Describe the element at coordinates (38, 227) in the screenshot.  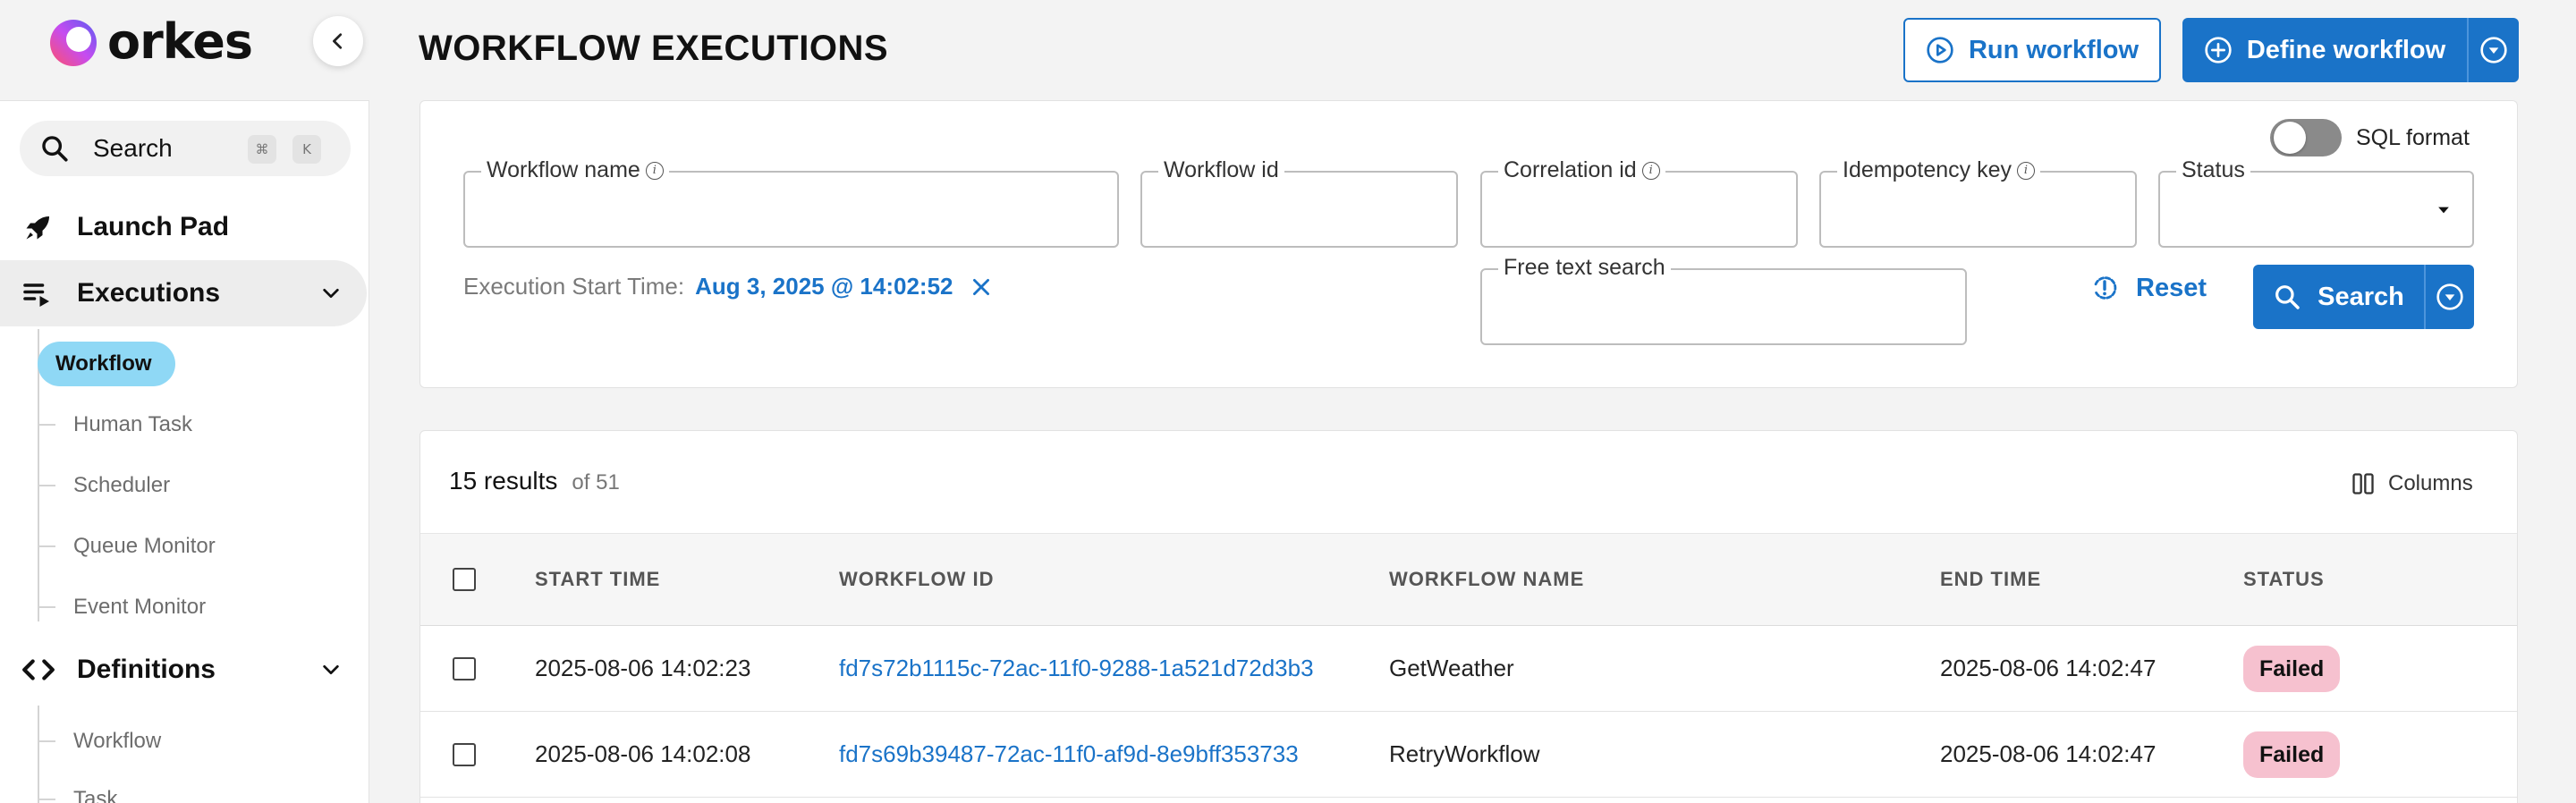
I see `rocket-icon` at that location.